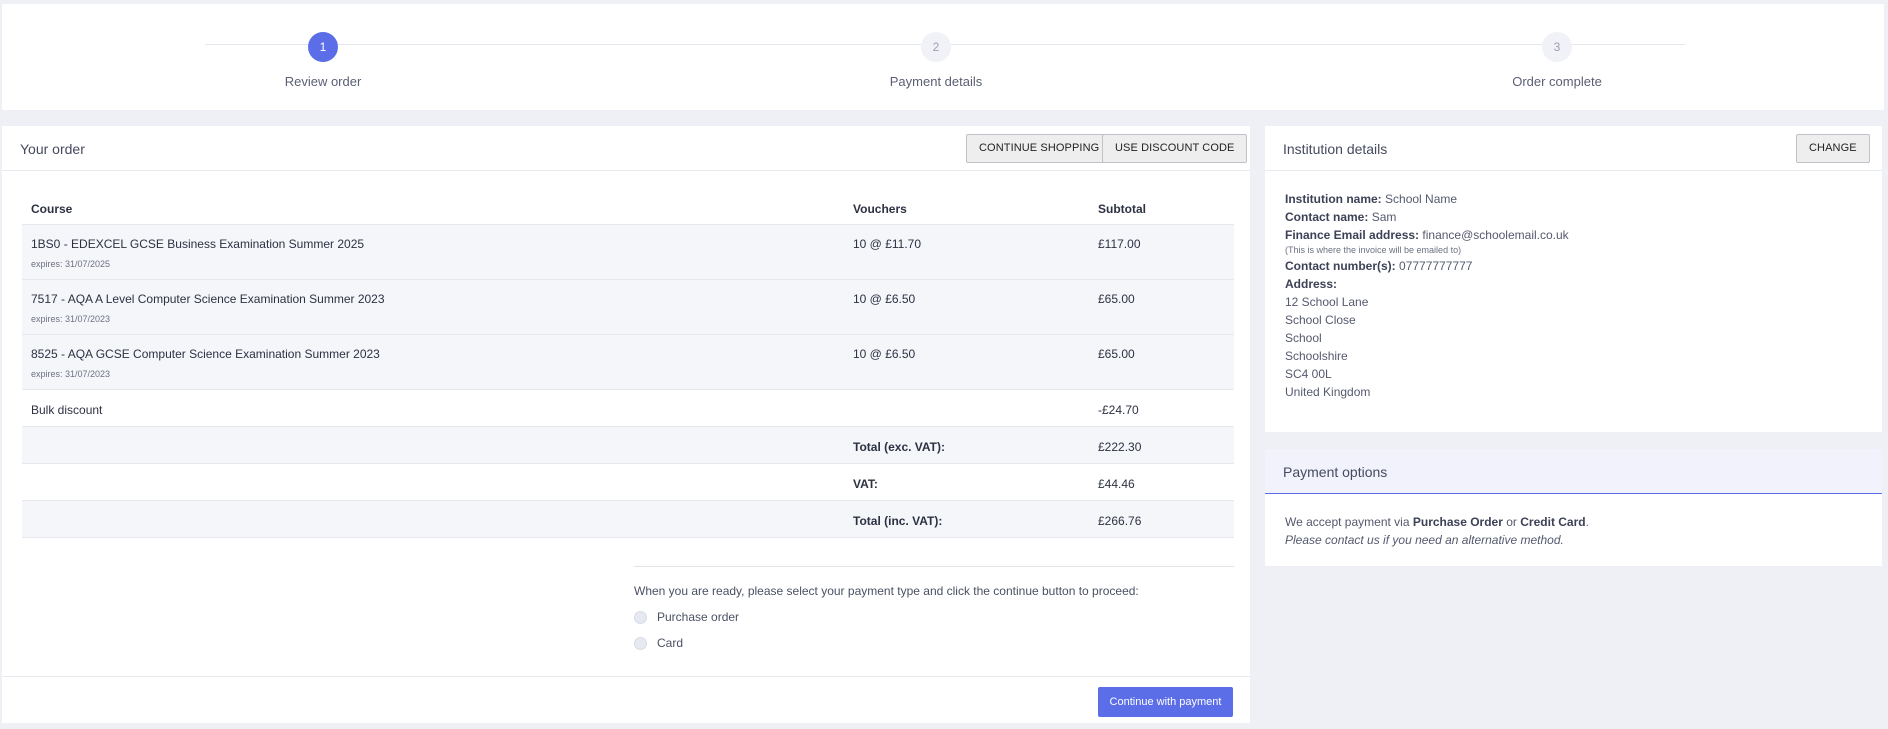 The height and width of the screenshot is (729, 1888). I want to click on address-line: United Kingdom, so click(1328, 392).